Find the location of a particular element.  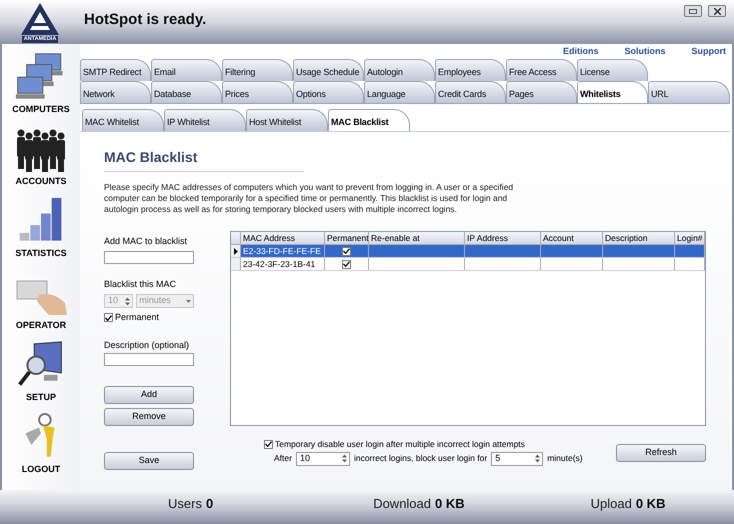

field-label: incorrect logins, block user login for is located at coordinates (421, 459).